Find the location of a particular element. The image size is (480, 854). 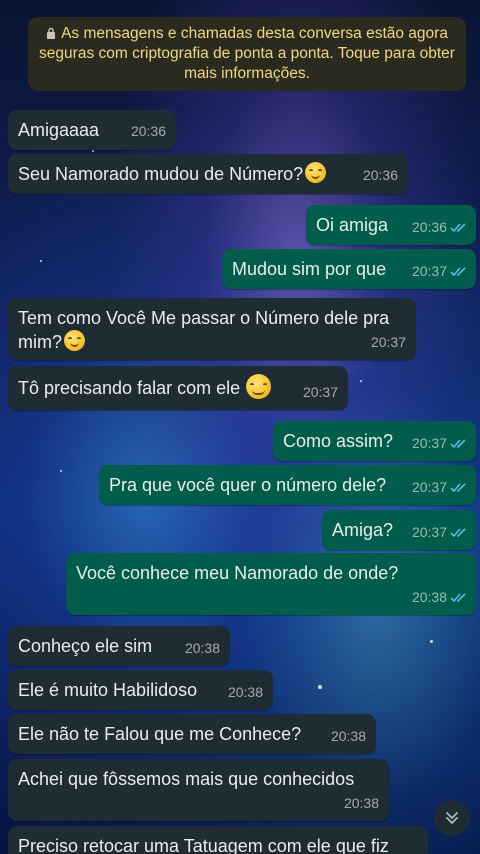

message-bubble-outgoing: Pra que você quer o número dele? 20:37 is located at coordinates (287, 485).